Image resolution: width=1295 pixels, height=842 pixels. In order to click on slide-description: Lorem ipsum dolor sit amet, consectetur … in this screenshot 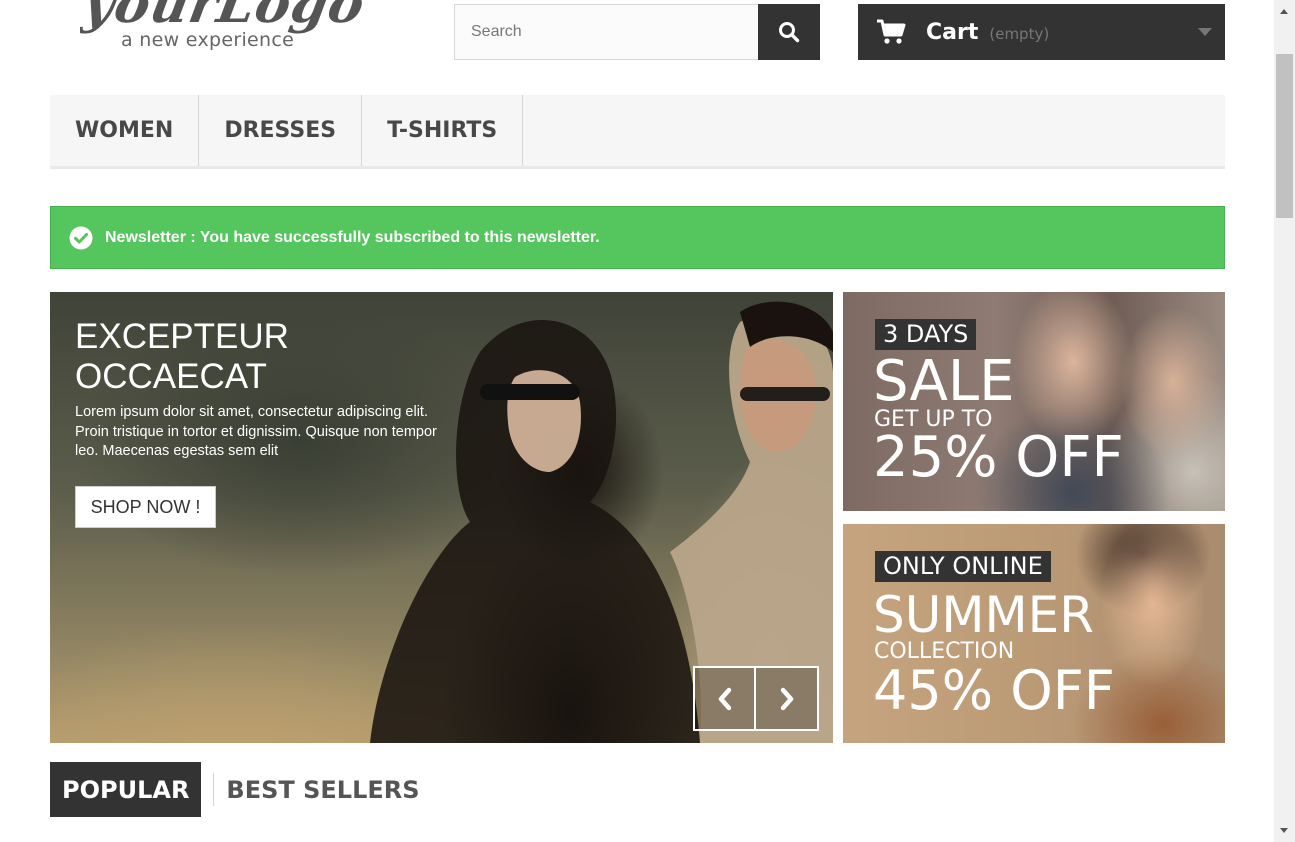, I will do `click(256, 431)`.